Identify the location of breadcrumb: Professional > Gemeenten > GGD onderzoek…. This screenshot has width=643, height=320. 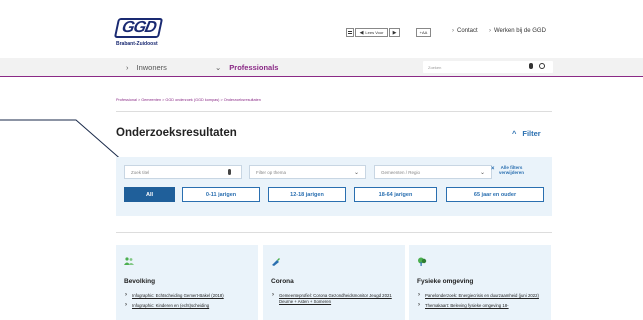
(188, 100).